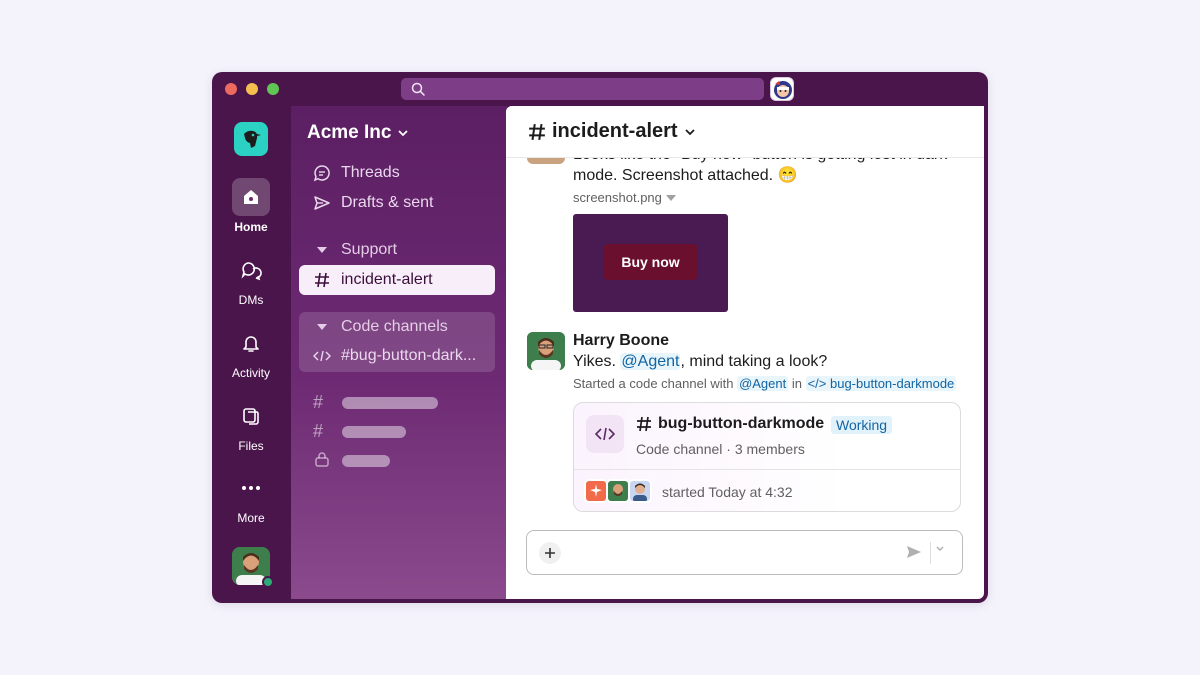 The image size is (1200, 675). What do you see at coordinates (700, 361) in the screenshot?
I see `message-text: Yikes. @Agent, mind taking a look?` at bounding box center [700, 361].